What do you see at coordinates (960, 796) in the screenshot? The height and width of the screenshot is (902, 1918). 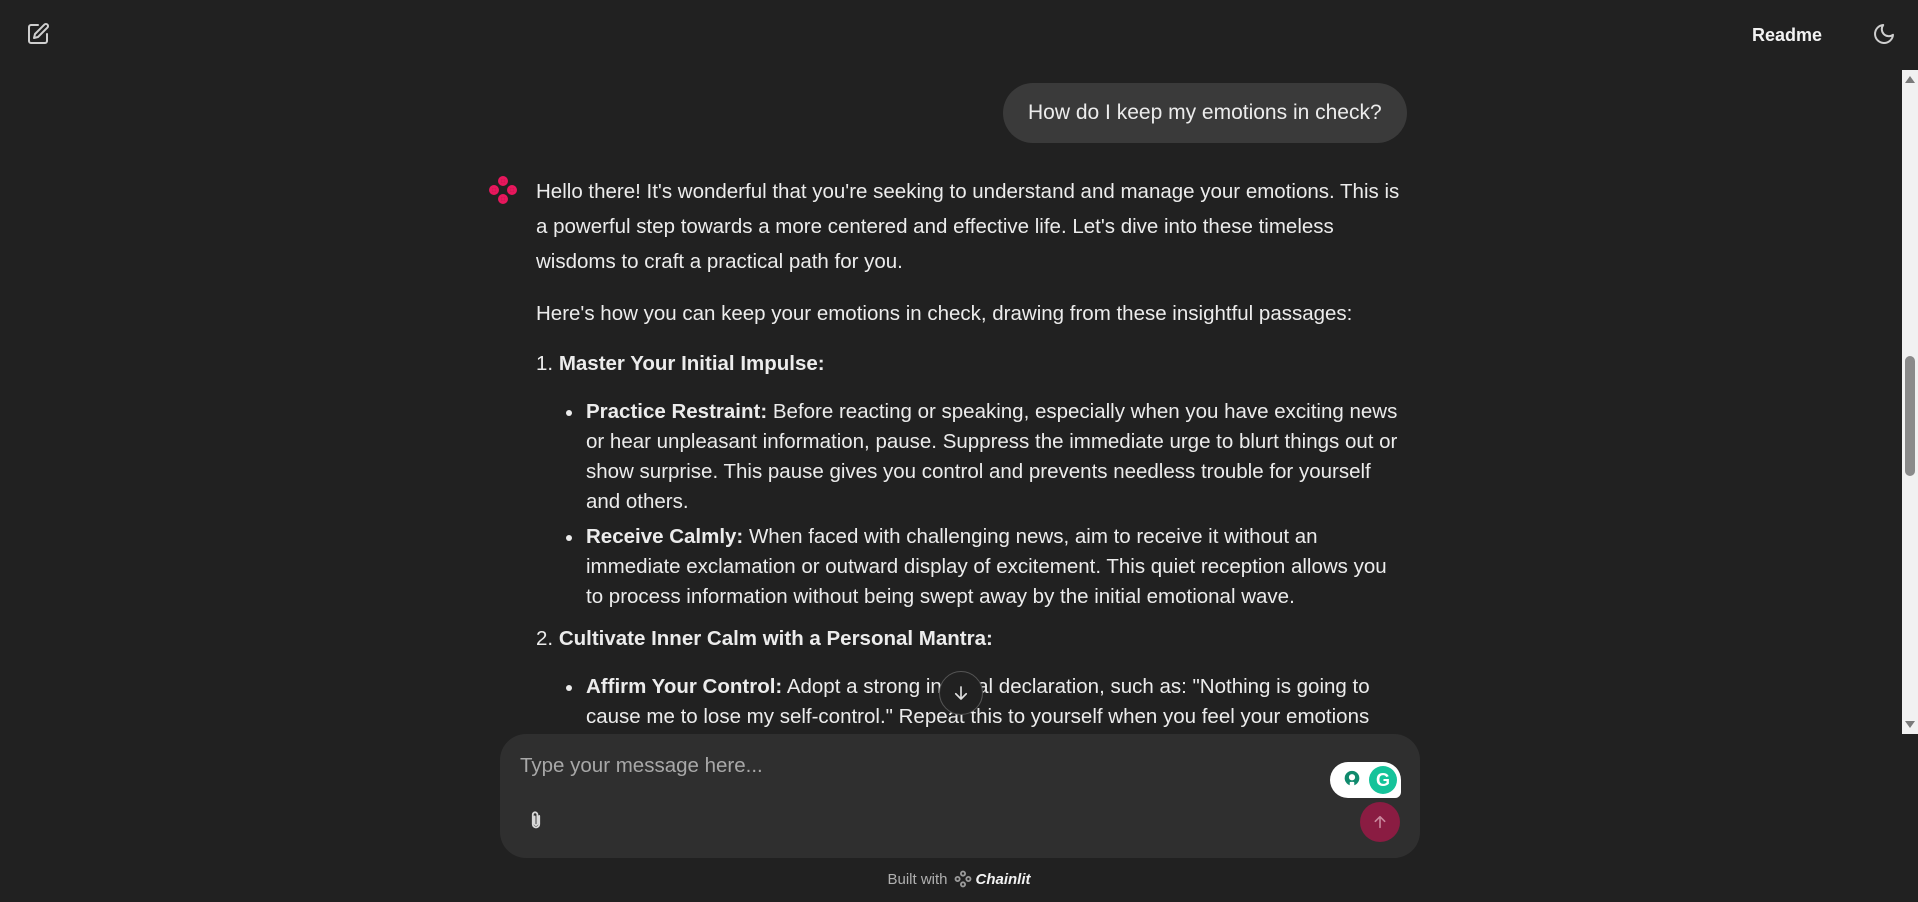 I see `message-composer: G` at bounding box center [960, 796].